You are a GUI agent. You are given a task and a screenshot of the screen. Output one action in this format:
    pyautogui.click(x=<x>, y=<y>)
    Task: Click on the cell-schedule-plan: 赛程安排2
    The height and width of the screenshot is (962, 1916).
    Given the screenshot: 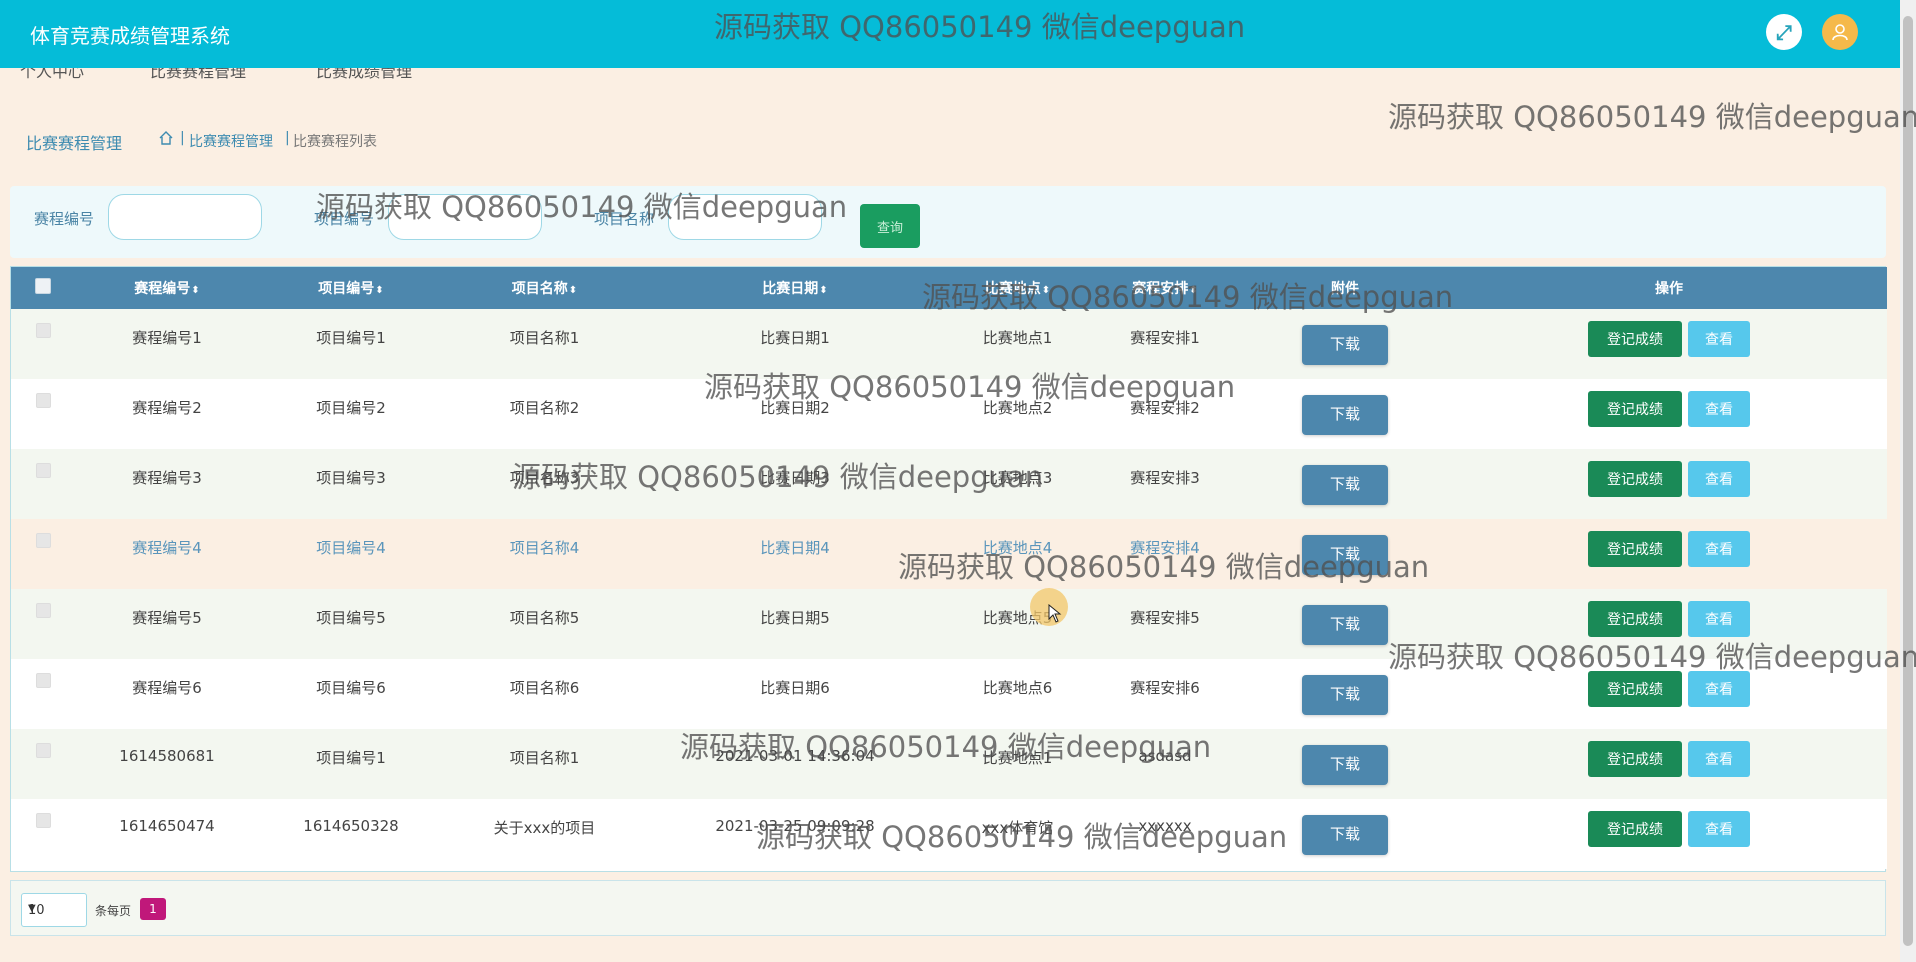 What is the action you would take?
    pyautogui.click(x=1165, y=408)
    